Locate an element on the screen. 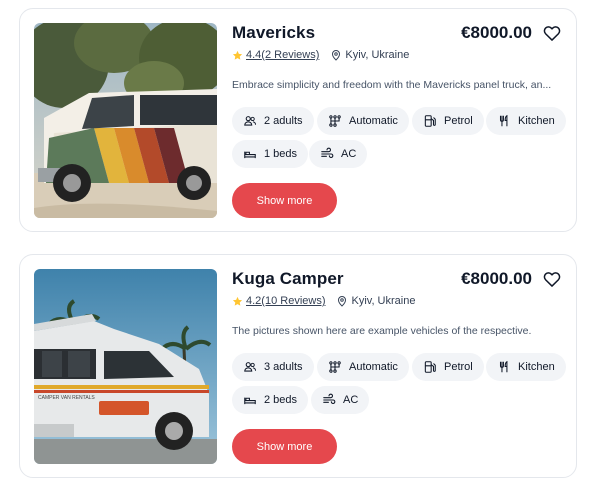  rating-value: 4.4 is located at coordinates (253, 55).